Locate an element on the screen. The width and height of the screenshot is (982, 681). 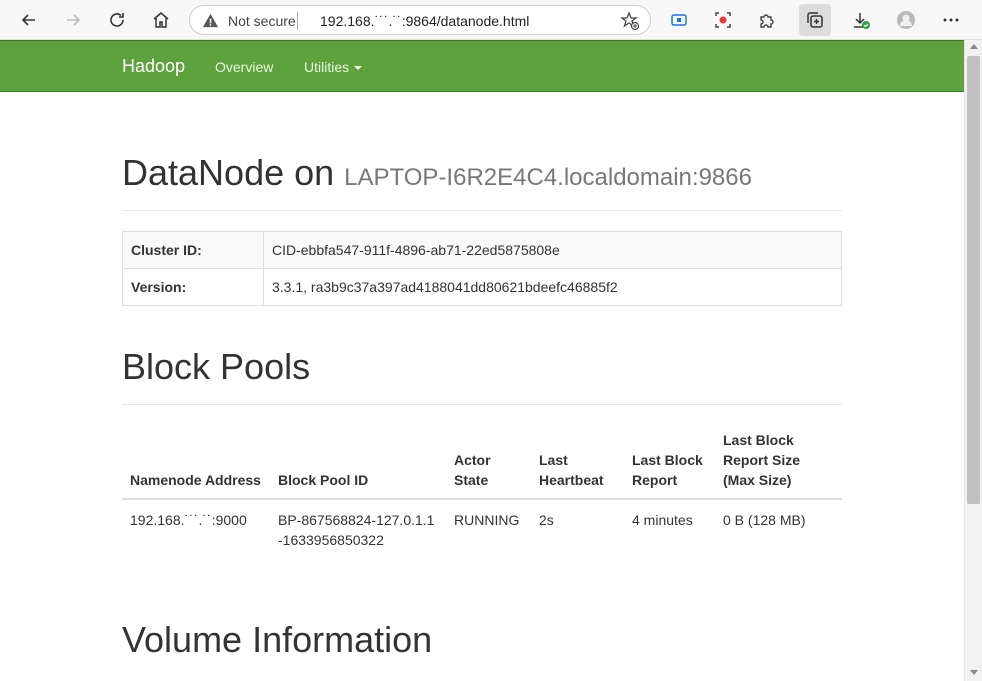
nav-overview-link: Overview is located at coordinates (244, 67).